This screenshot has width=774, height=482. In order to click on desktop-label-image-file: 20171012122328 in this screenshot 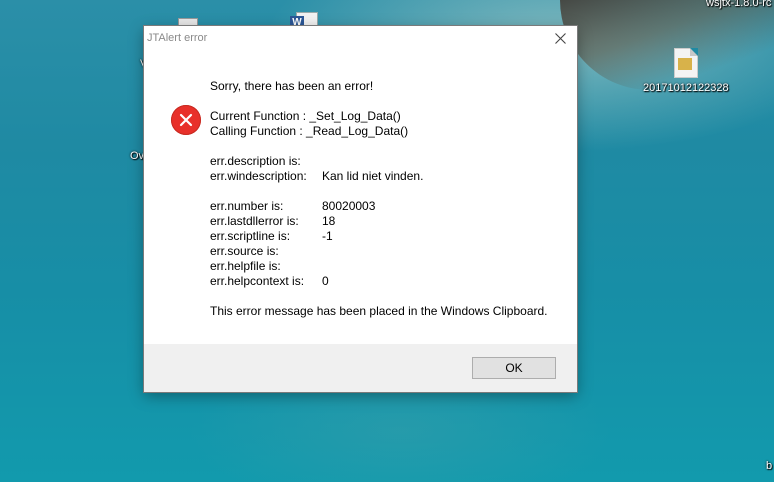, I will do `click(686, 88)`.